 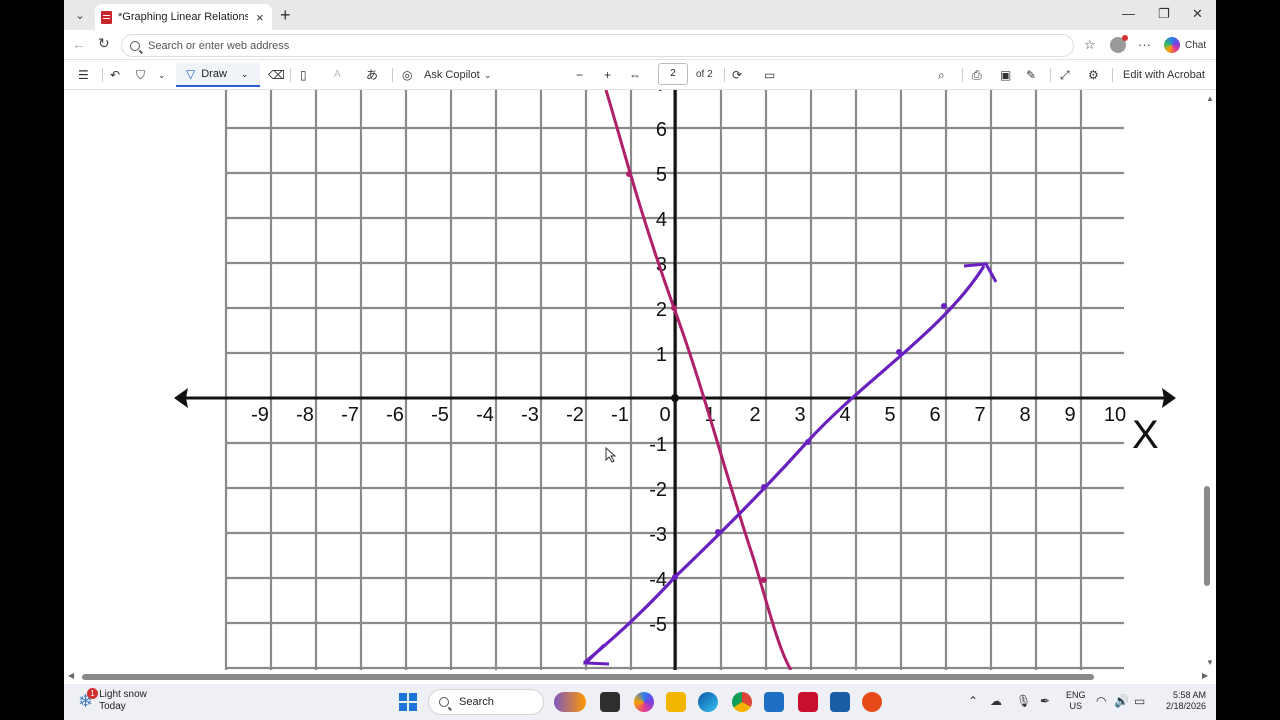 What do you see at coordinates (607, 75) in the screenshot?
I see `zoom-in-icon: +` at bounding box center [607, 75].